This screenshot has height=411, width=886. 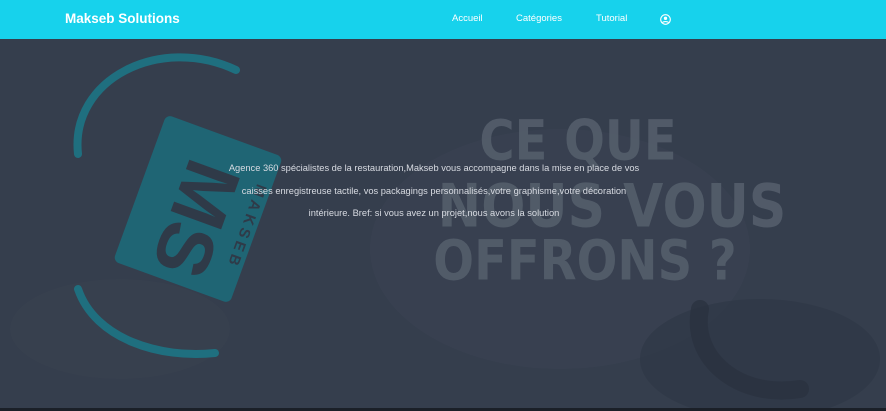 What do you see at coordinates (584, 261) in the screenshot?
I see `hero-heading-line-3: OFFRONS ?` at bounding box center [584, 261].